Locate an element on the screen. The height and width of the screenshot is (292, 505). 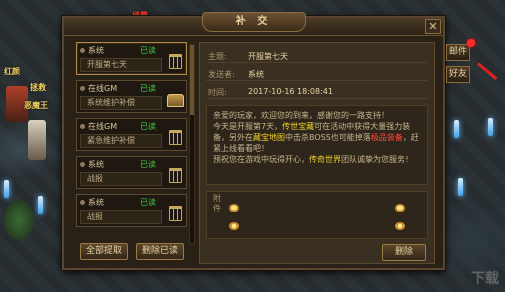
time-field: 时间: 2017-10-16 18:08:41 is located at coordinates (317, 92).